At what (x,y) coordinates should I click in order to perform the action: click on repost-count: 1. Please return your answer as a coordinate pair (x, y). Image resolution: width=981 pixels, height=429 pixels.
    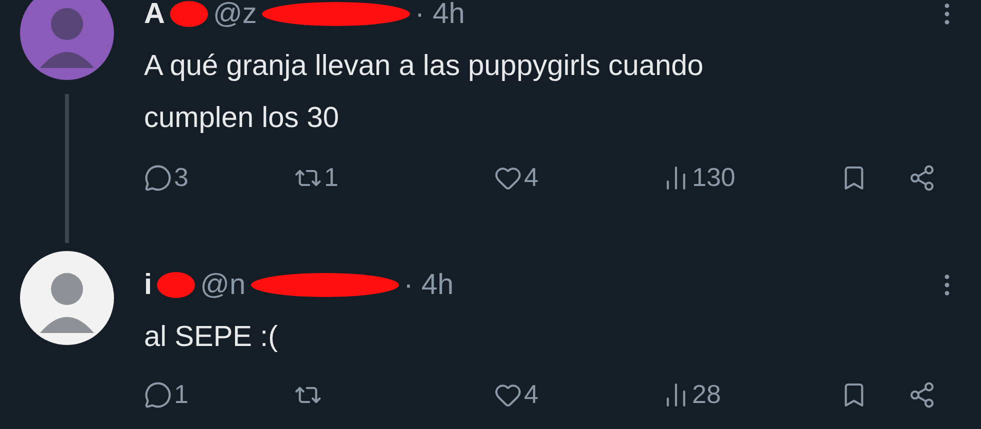
    Looking at the image, I should click on (331, 177).